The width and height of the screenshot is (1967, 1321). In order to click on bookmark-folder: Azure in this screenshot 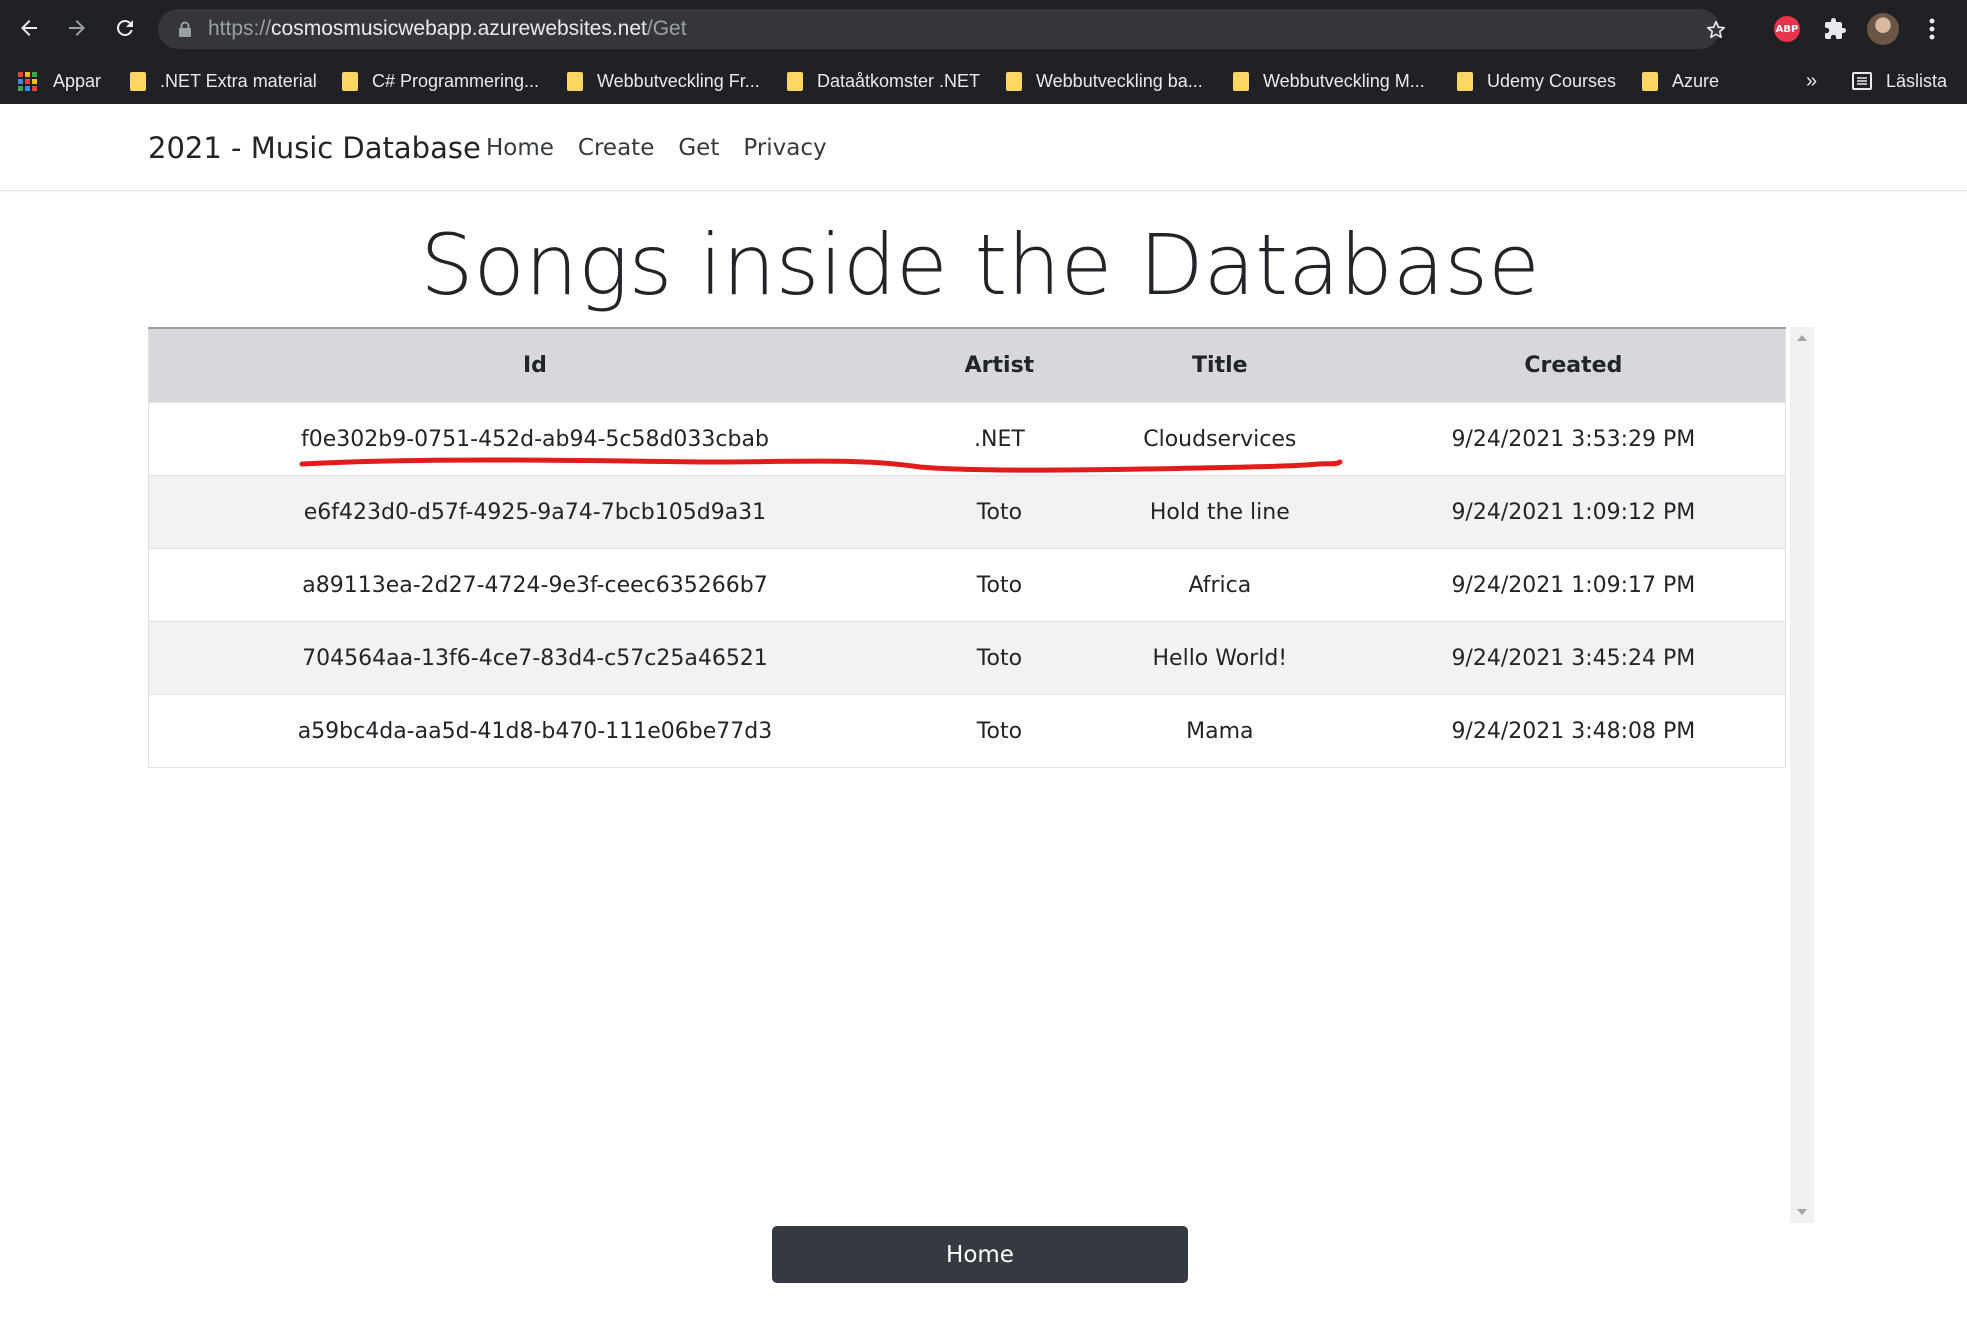, I will do `click(1680, 81)`.